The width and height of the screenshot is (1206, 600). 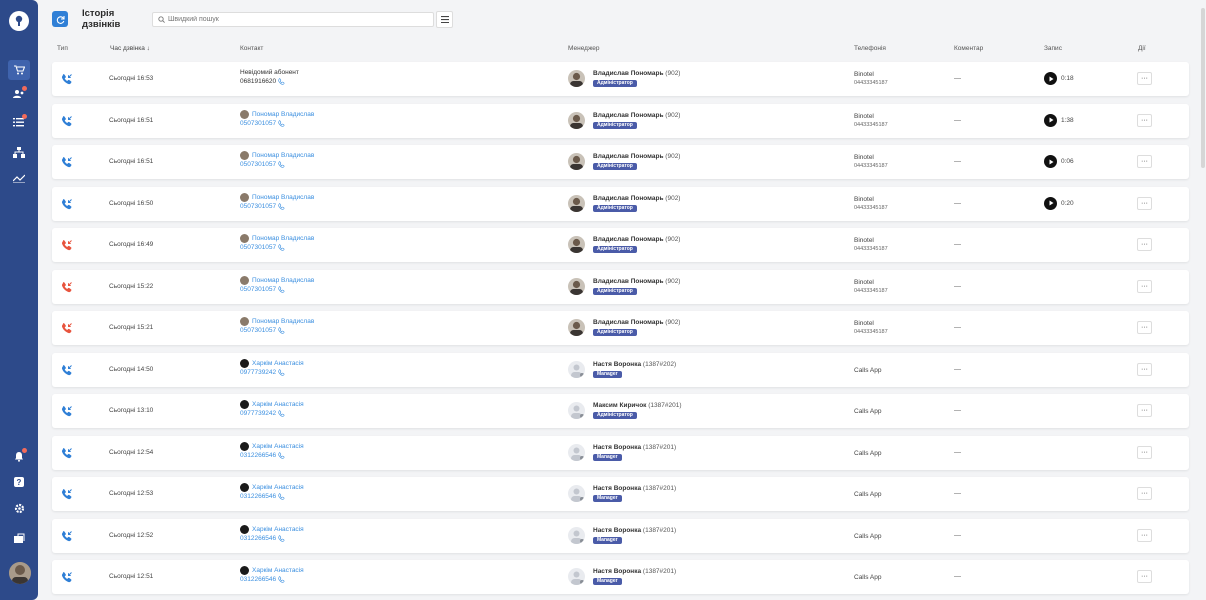 What do you see at coordinates (19, 178) in the screenshot?
I see `analytics-icon` at bounding box center [19, 178].